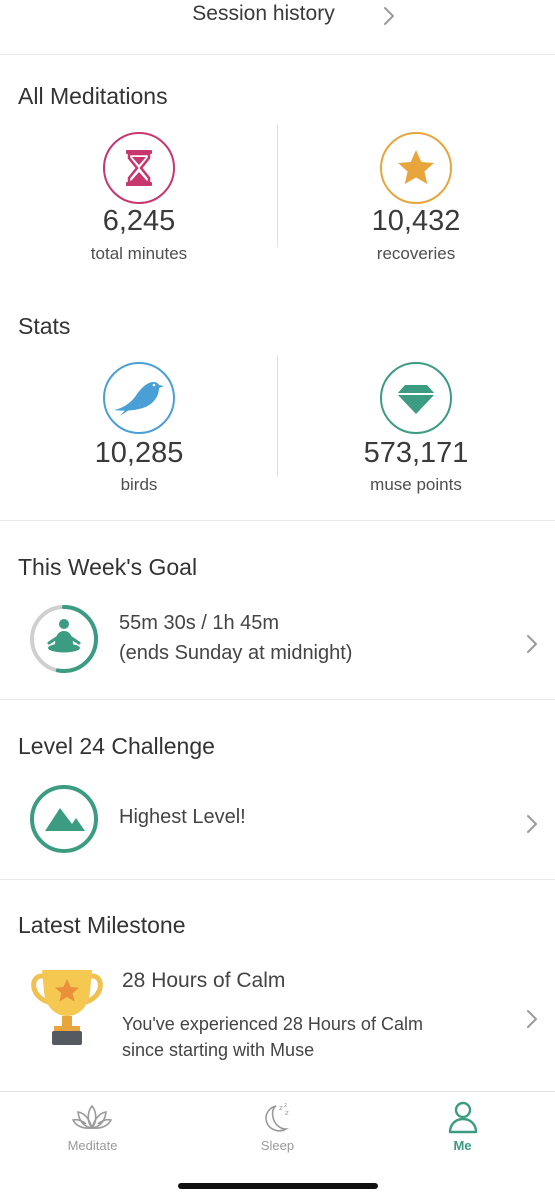 The width and height of the screenshot is (555, 1201). What do you see at coordinates (64, 819) in the screenshot?
I see `mountain-icon` at bounding box center [64, 819].